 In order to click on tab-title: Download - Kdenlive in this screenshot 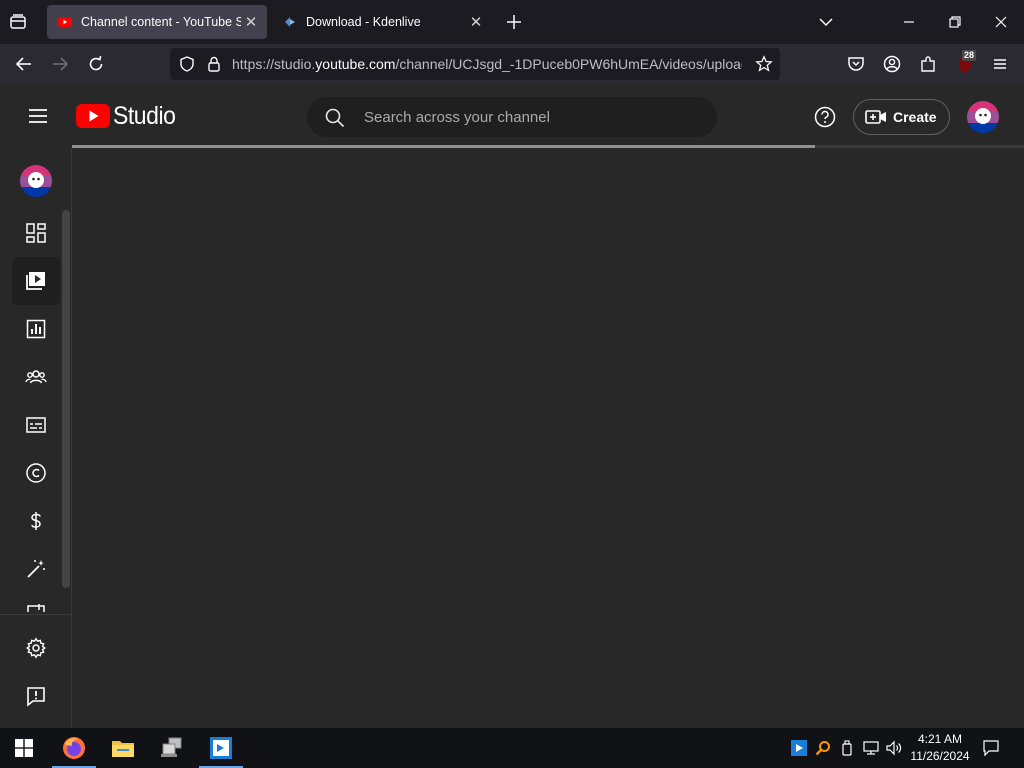, I will do `click(363, 22)`.